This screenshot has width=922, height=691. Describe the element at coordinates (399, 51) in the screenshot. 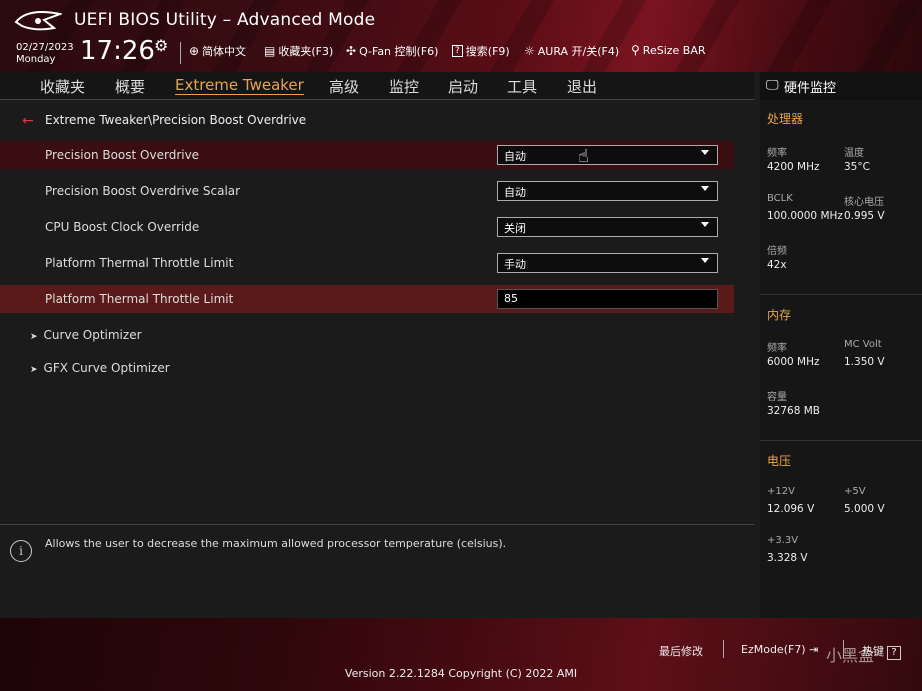

I see `qfan-label: Q-Fan 控制(F6)` at that location.